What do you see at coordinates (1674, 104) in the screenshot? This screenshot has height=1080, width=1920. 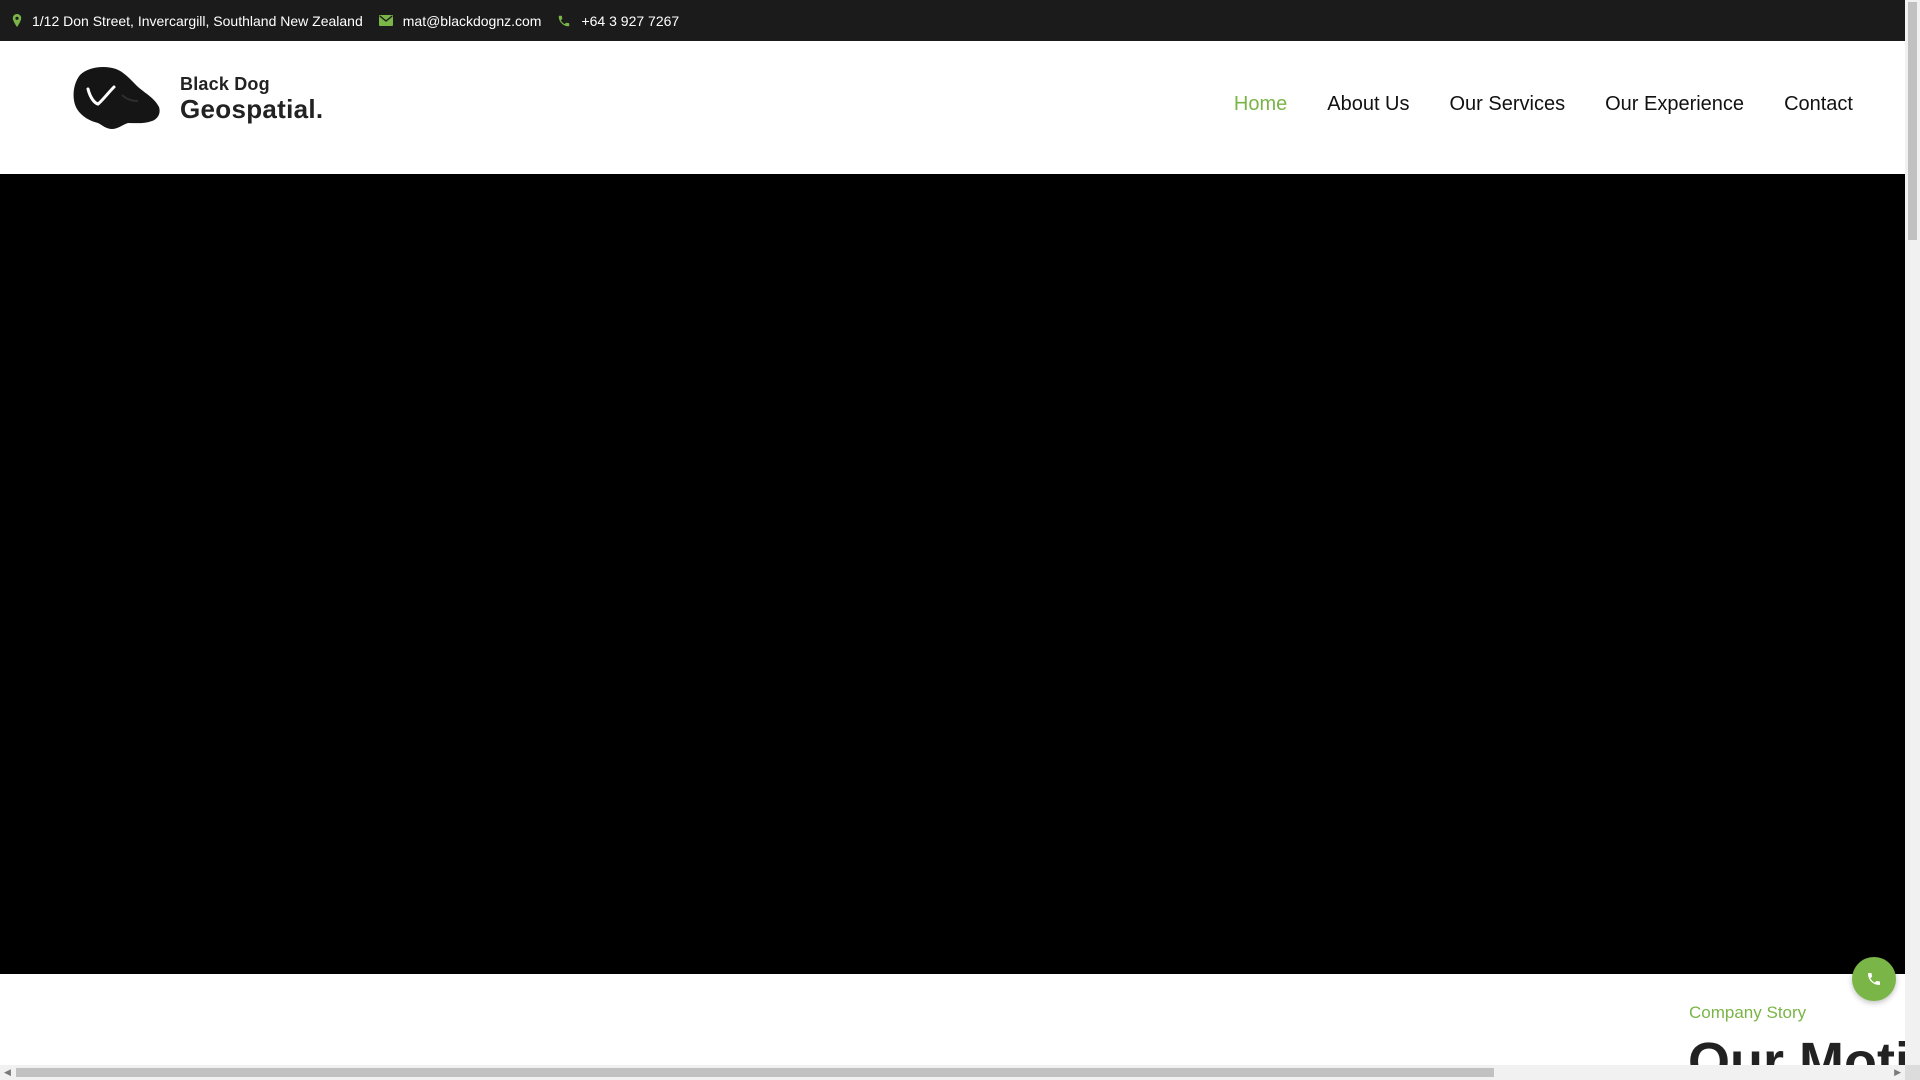 I see `nav-our-experience: Our Experience` at bounding box center [1674, 104].